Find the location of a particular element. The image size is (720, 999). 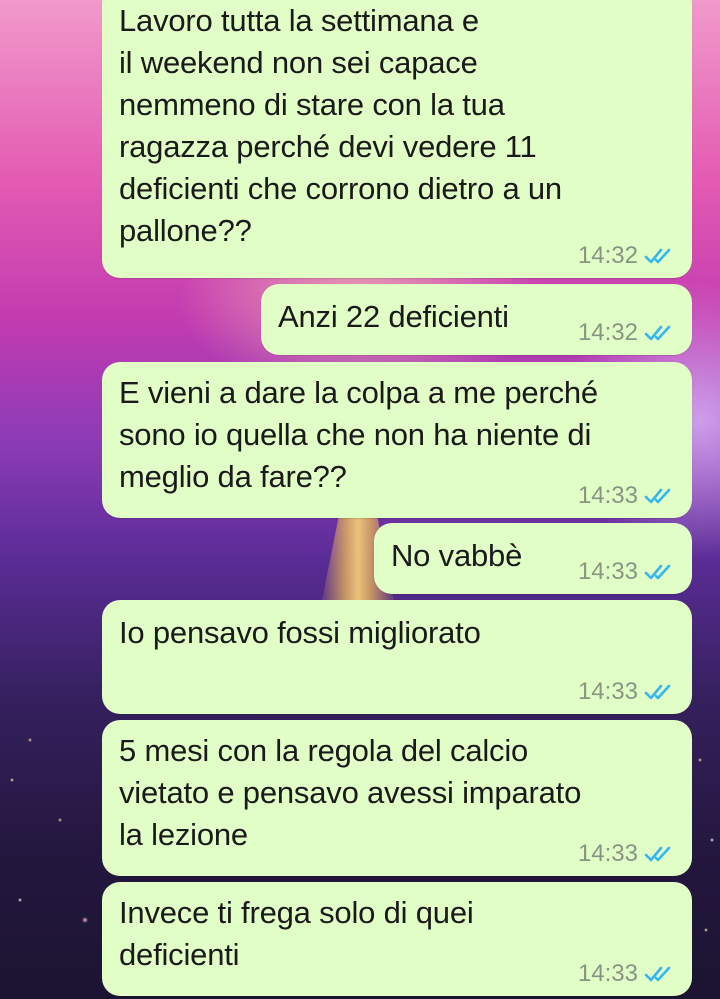

message-bubble: No vabbè 14:33 is located at coordinates (533, 558).